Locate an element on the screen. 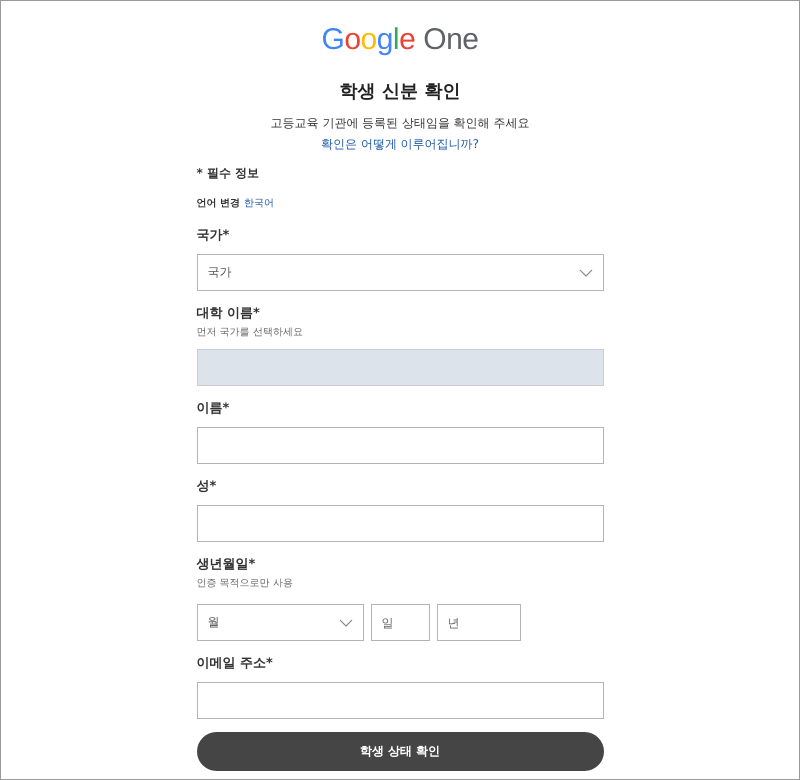 Image resolution: width=800 pixels, height=780 pixels. submit-button: 학생 상태 확인 is located at coordinates (400, 751).